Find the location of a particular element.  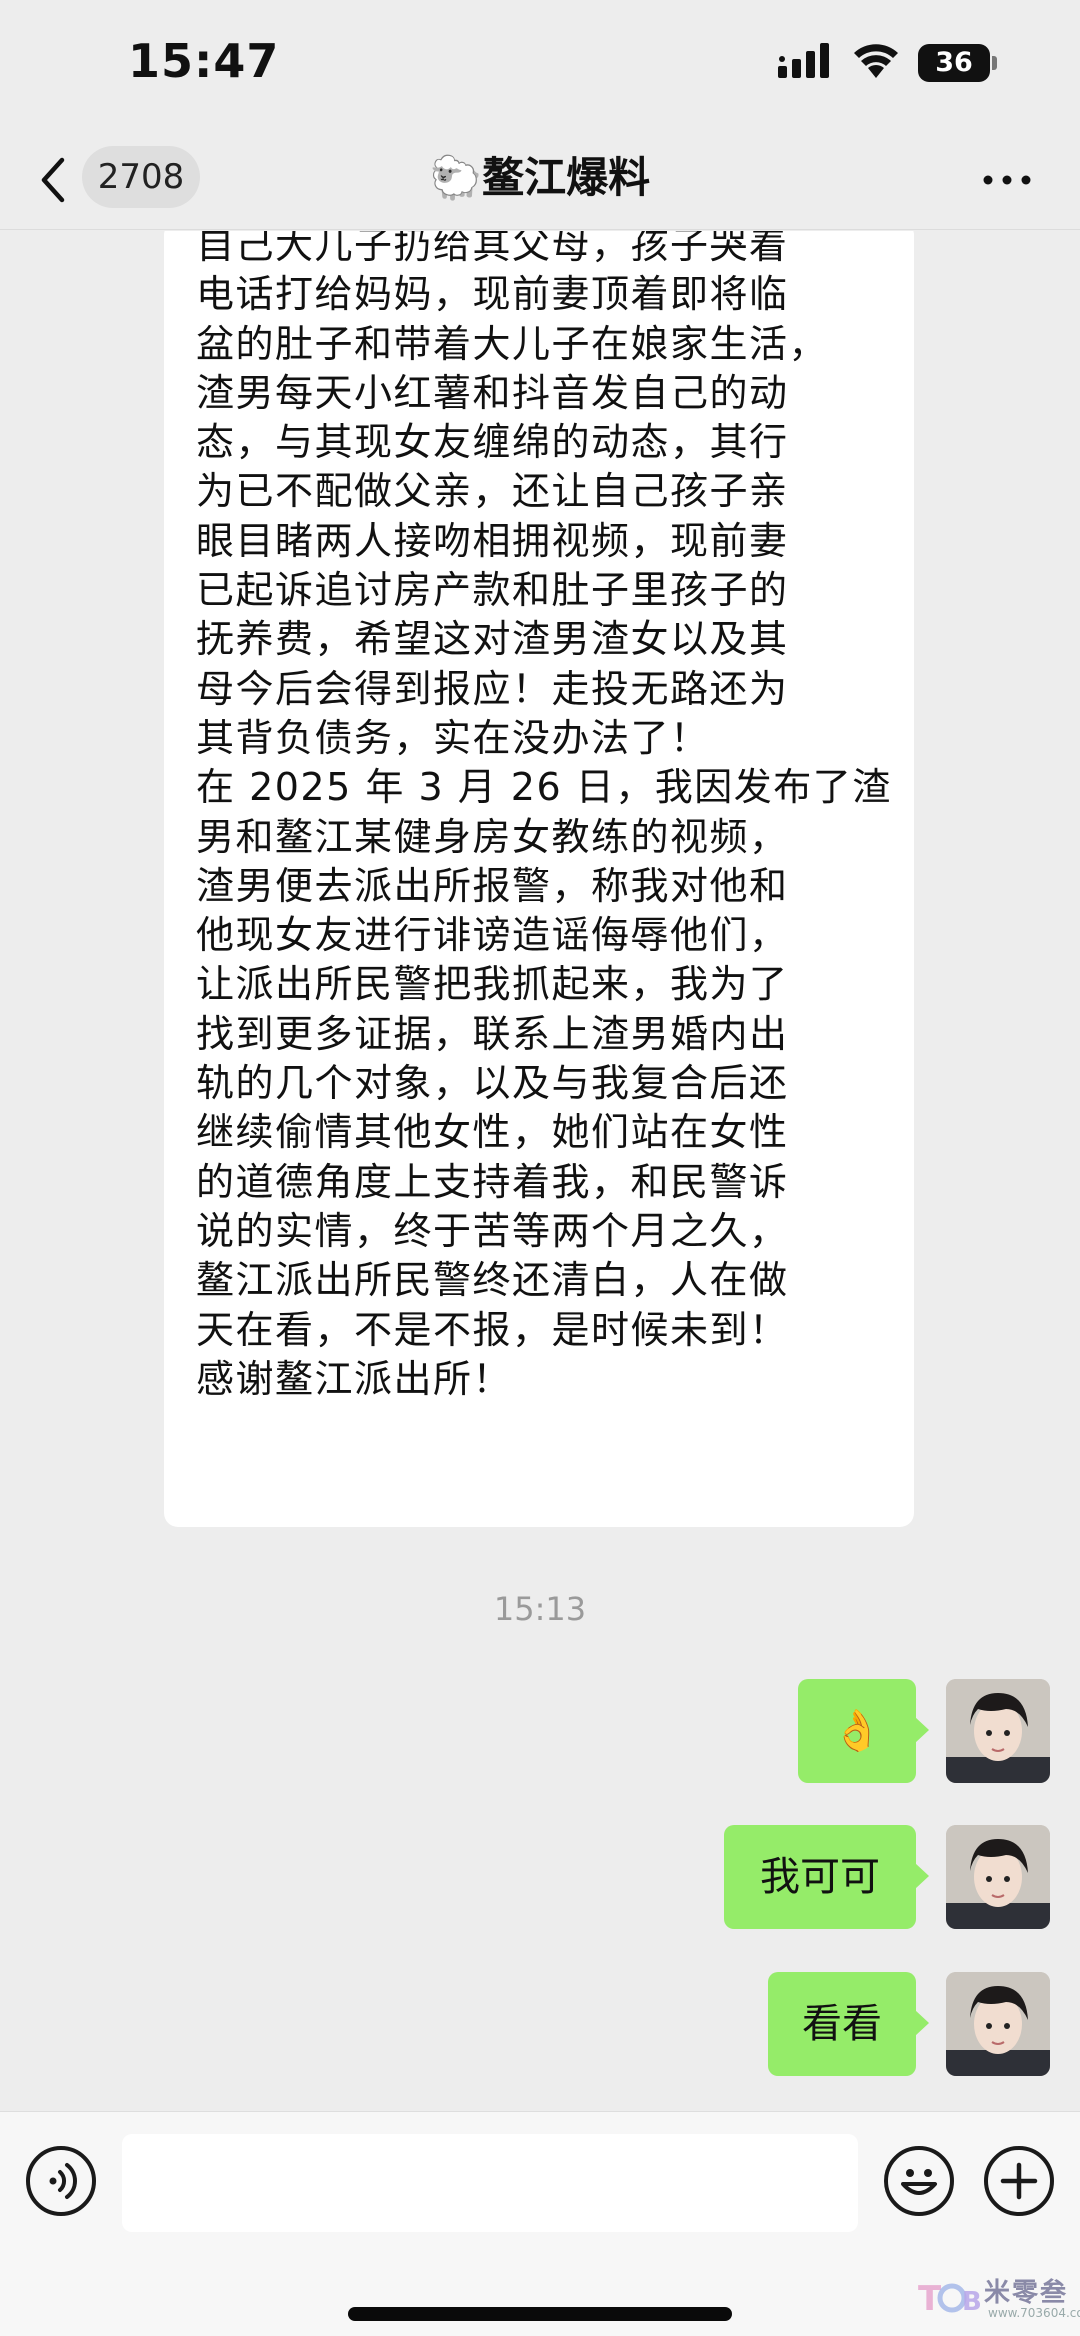

watermark-url: www.703604.com is located at coordinates (1034, 2313).